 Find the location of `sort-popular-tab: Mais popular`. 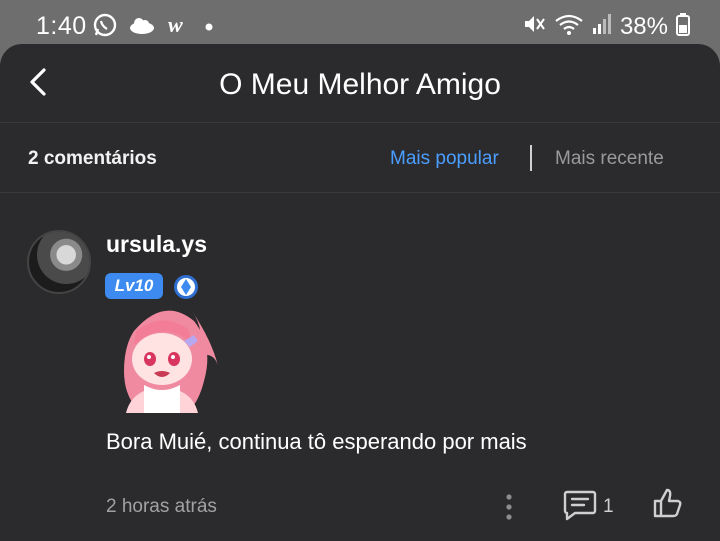

sort-popular-tab: Mais popular is located at coordinates (444, 159).